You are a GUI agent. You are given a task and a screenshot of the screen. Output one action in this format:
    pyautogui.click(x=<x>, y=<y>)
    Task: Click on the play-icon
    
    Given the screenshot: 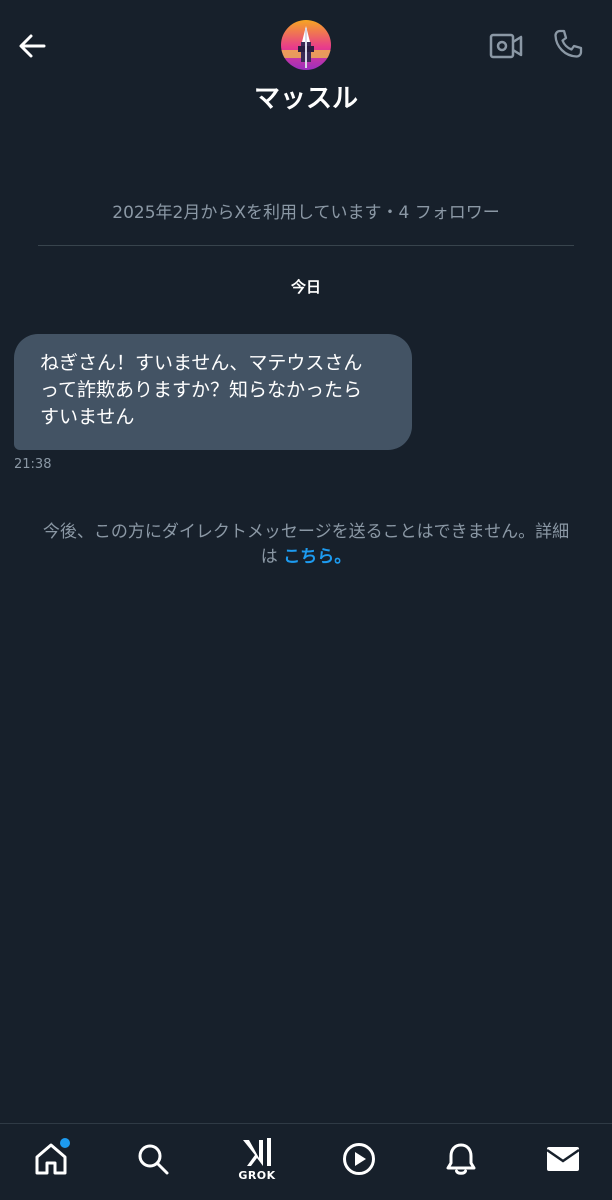 What is the action you would take?
    pyautogui.click(x=359, y=1159)
    